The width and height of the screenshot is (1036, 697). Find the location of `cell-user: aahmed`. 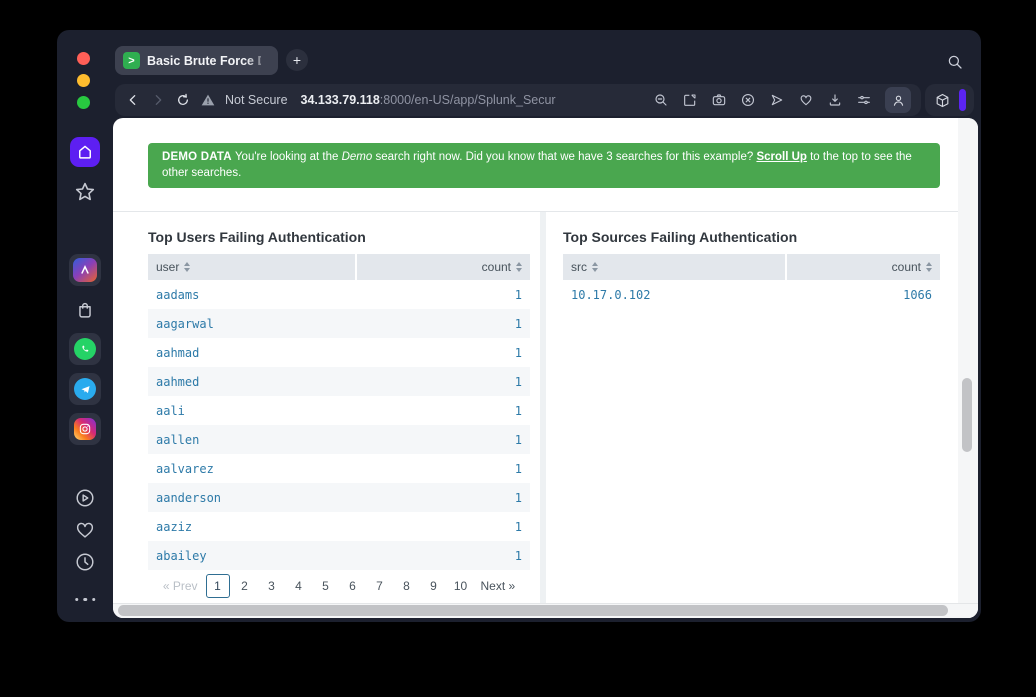

cell-user: aahmed is located at coordinates (335, 382).